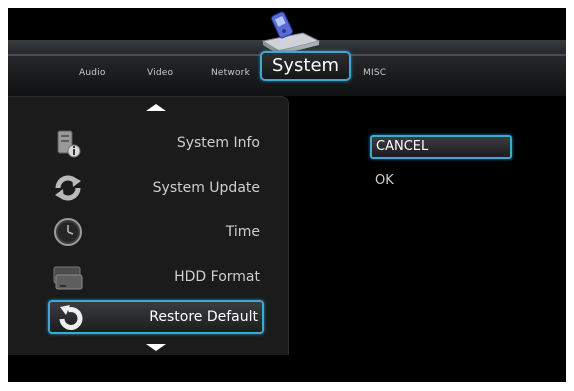 This screenshot has width=574, height=391. Describe the element at coordinates (242, 232) in the screenshot. I see `menu-item-label: Time` at that location.